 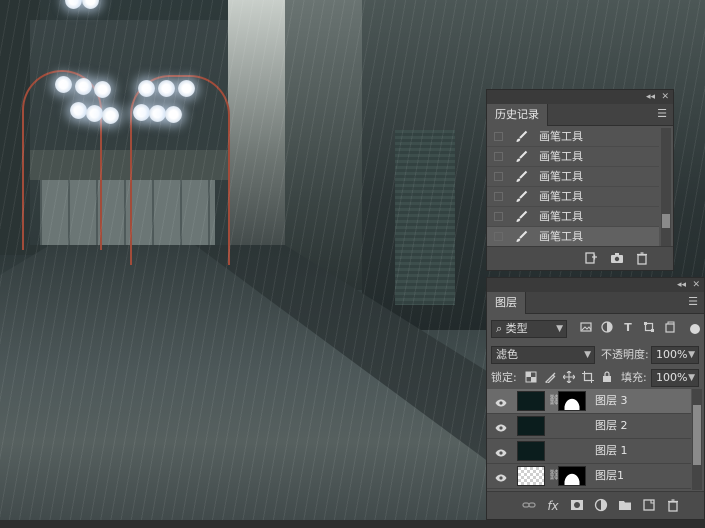 What do you see at coordinates (595, 303) in the screenshot?
I see `layers-panel-tabs: 图层 ☰` at bounding box center [595, 303].